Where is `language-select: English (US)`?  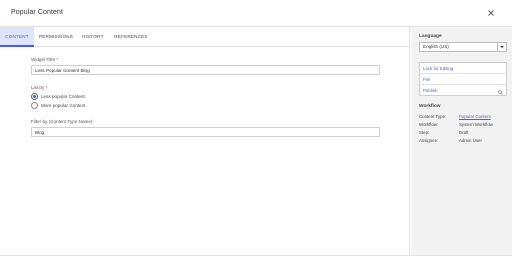 language-select: English (US) is located at coordinates (463, 47).